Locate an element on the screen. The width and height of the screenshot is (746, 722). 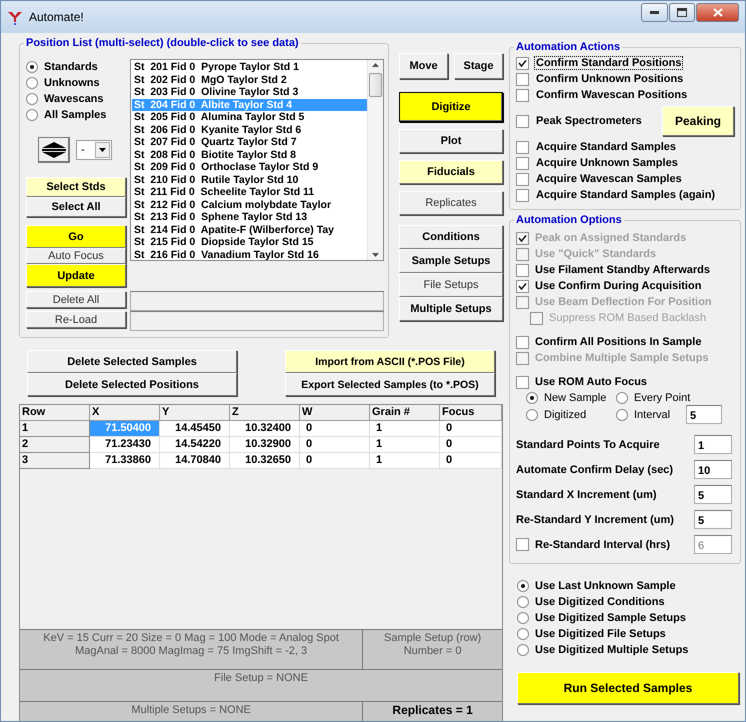
list-item: St 211 Fid 0 Scheelite Taylor Std 11 is located at coordinates (249, 192).